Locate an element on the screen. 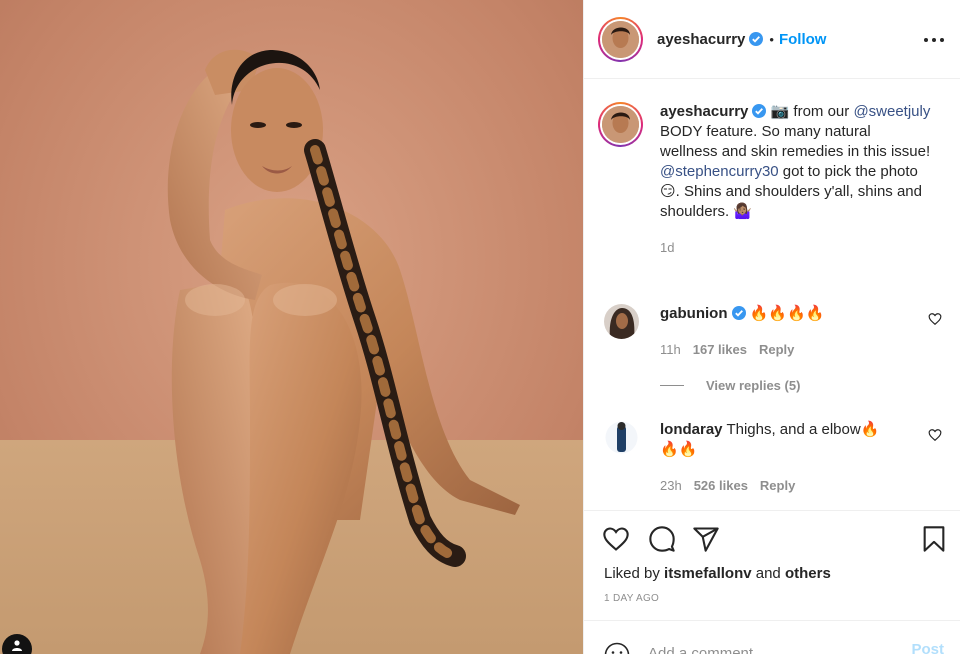 This screenshot has width=960, height=654. view-replies-label: View replies (5) is located at coordinates (753, 385).